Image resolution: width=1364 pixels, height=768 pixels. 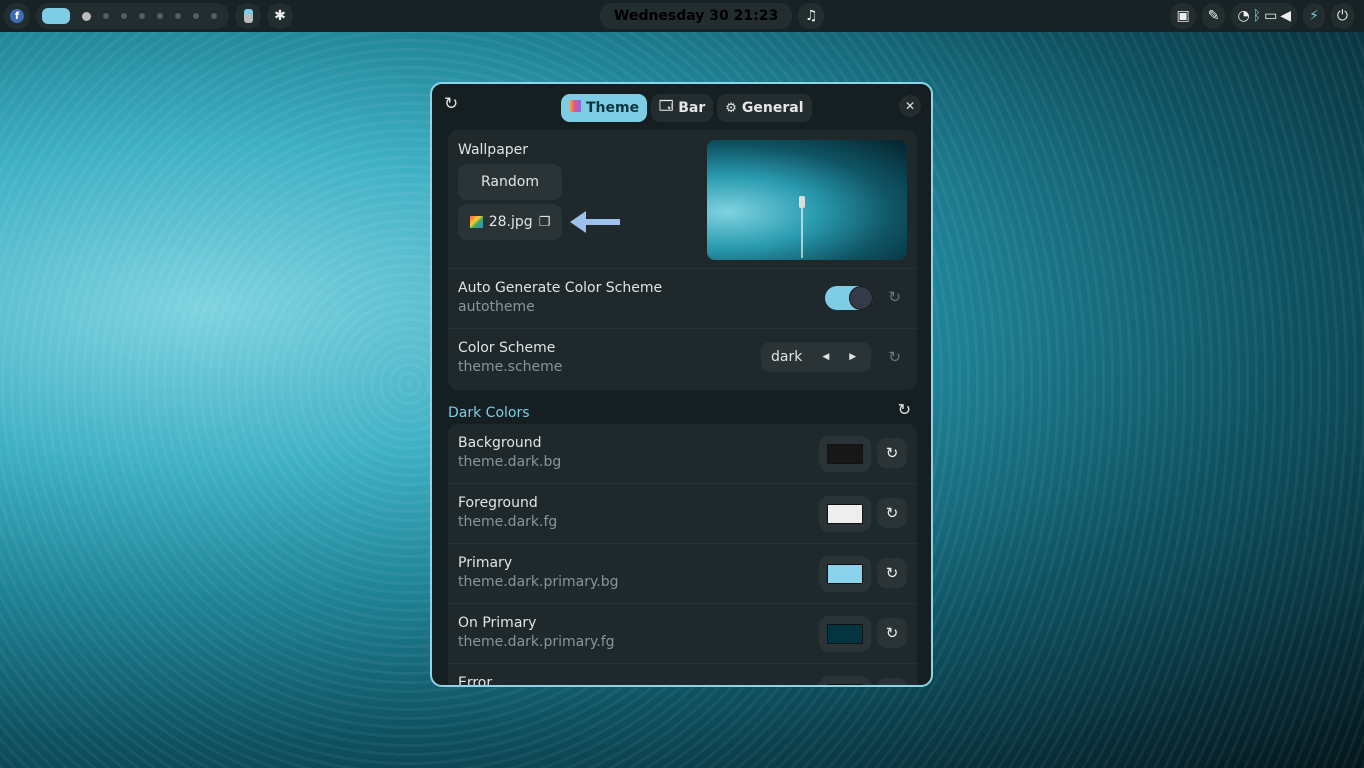 What do you see at coordinates (1286, 16) in the screenshot?
I see `volume-icon: ◀` at bounding box center [1286, 16].